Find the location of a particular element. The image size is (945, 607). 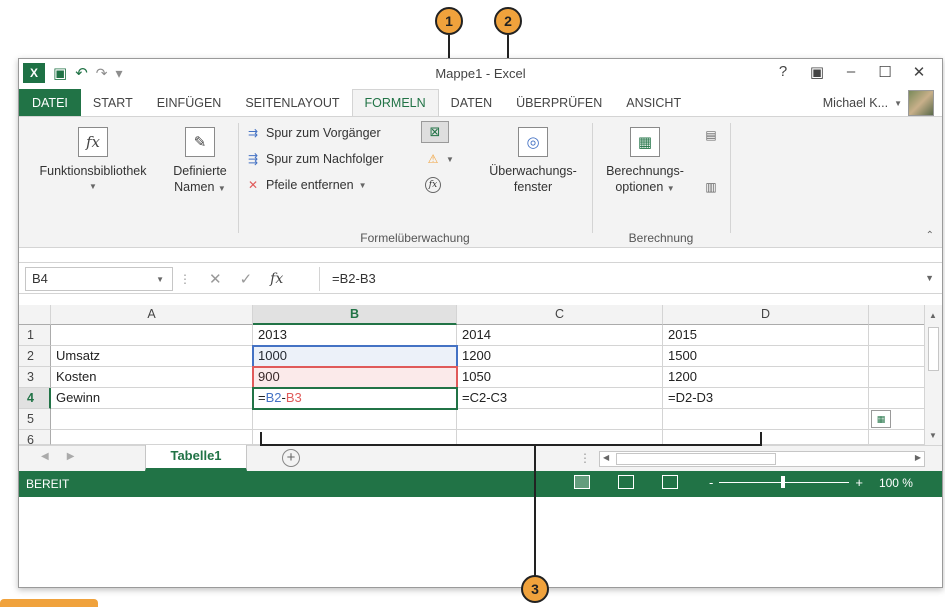

cell-c4: =C2-C3 is located at coordinates (560, 398).